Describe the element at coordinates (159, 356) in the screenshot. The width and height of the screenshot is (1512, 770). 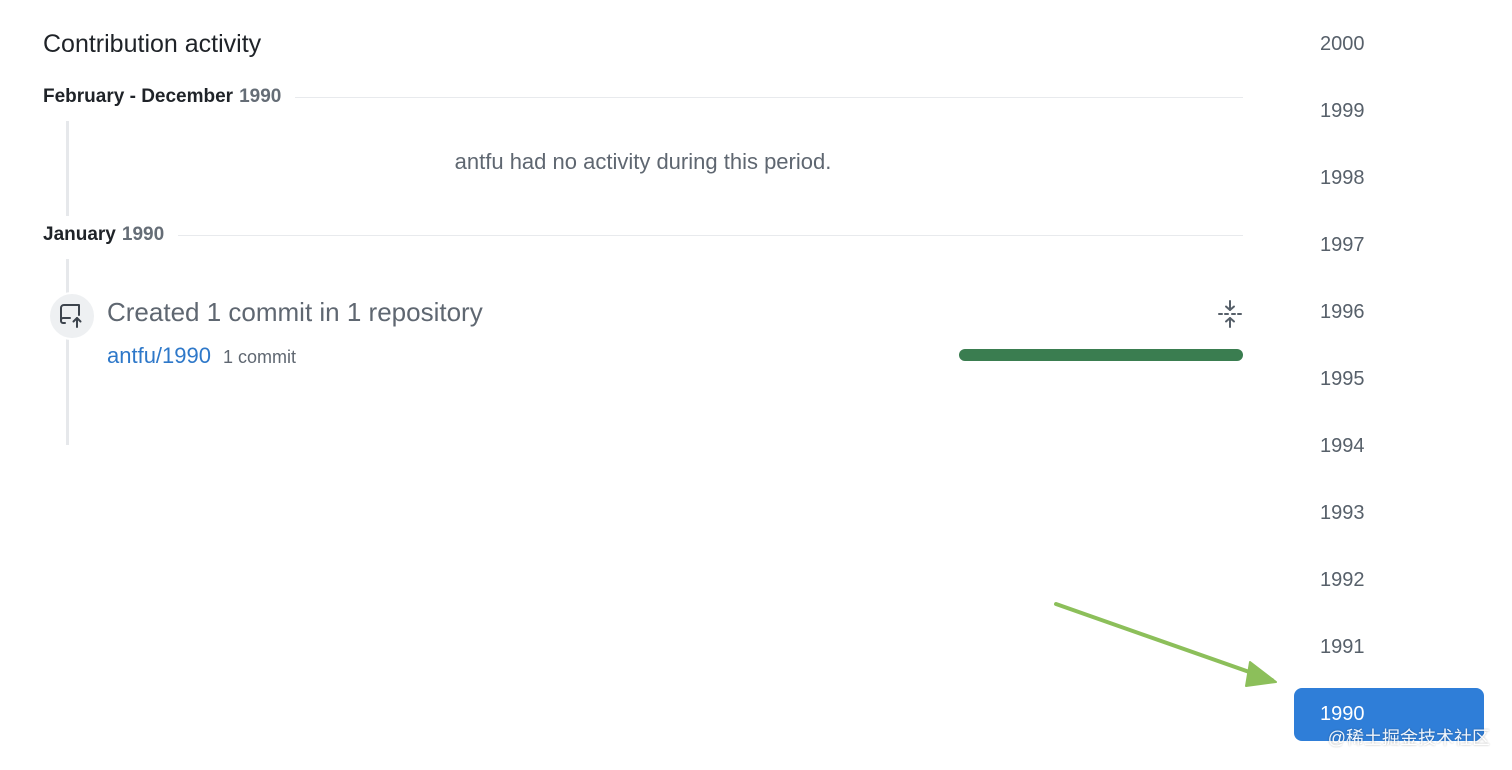
I see `repo-link: antfu/1990` at that location.